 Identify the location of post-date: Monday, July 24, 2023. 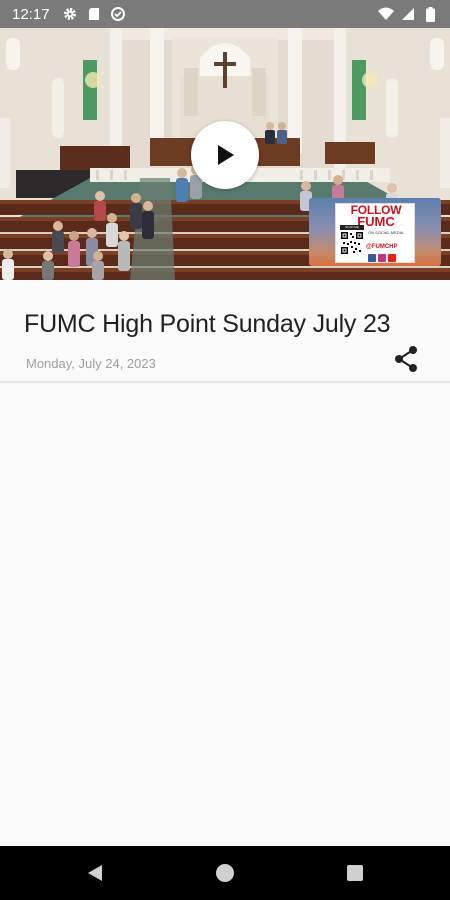
(91, 363).